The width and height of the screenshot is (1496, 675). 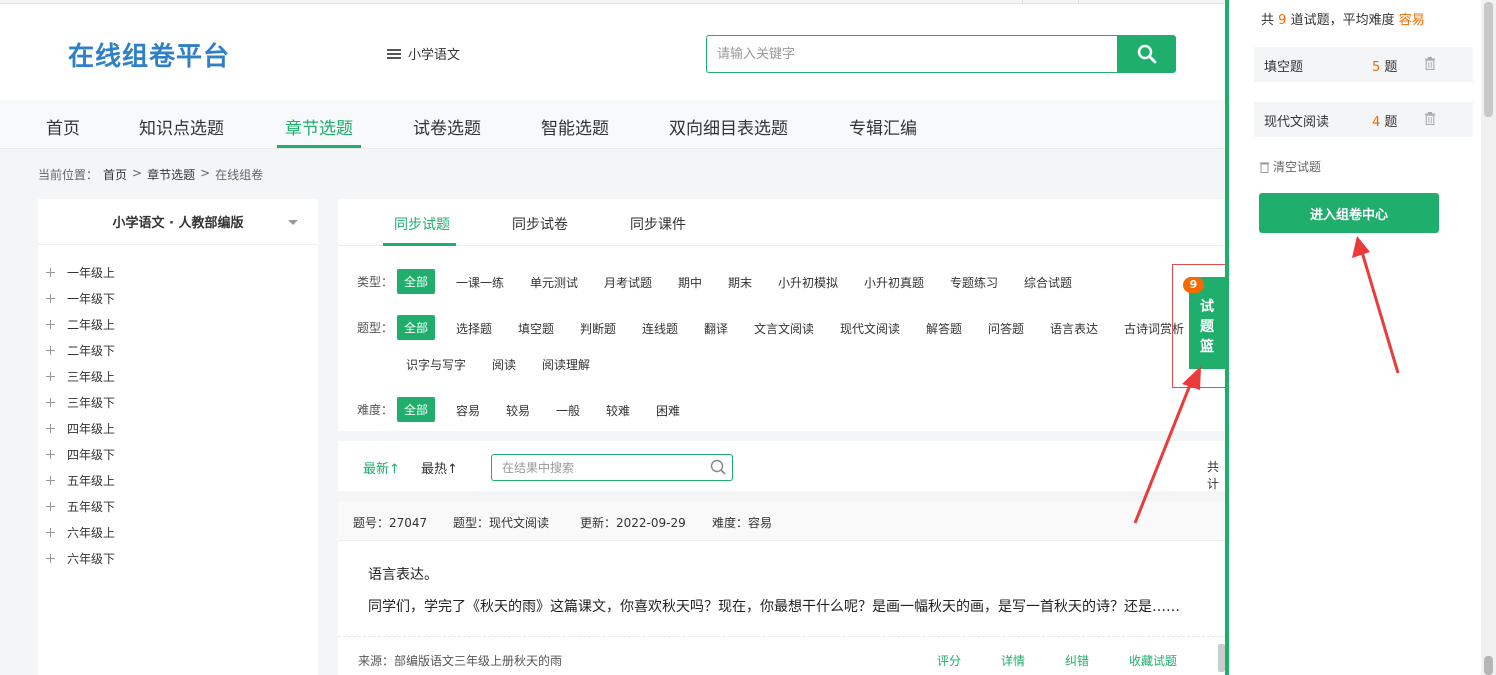 What do you see at coordinates (618, 410) in the screenshot?
I see `difficulty-chip: 较难` at bounding box center [618, 410].